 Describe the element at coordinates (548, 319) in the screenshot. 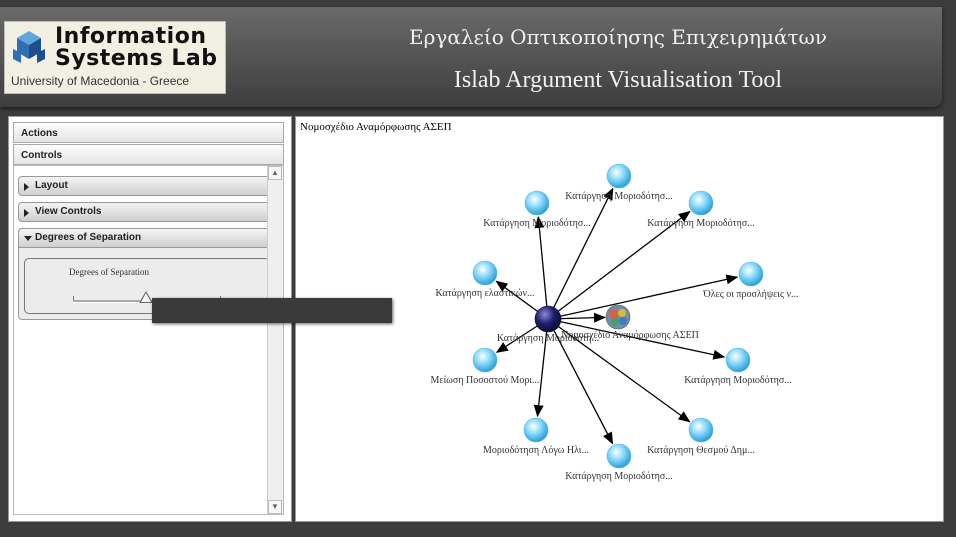

I see `center-node` at that location.